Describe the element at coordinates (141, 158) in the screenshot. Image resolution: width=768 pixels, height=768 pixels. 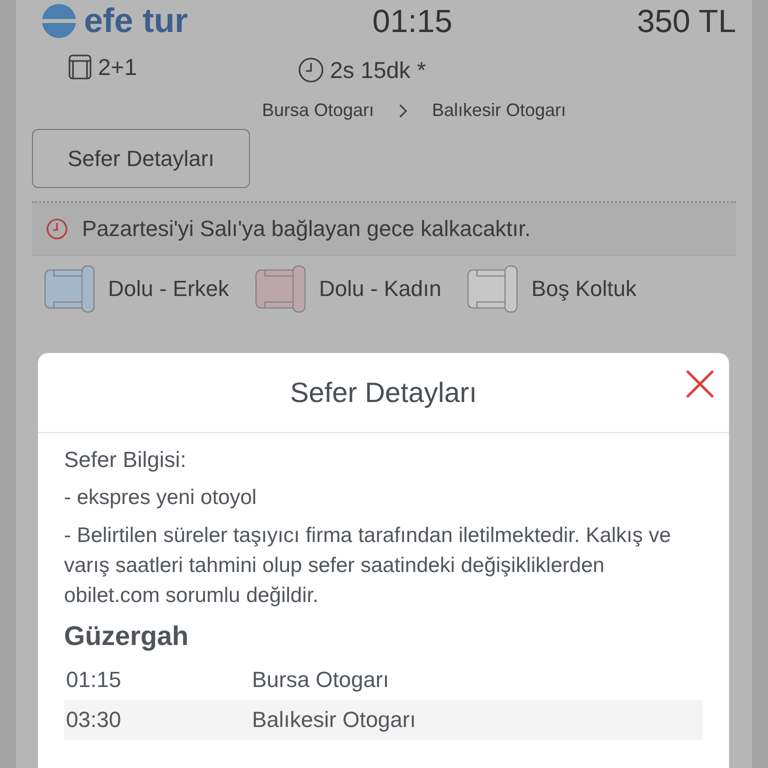
I see `details-button: Sefer Detayları` at that location.